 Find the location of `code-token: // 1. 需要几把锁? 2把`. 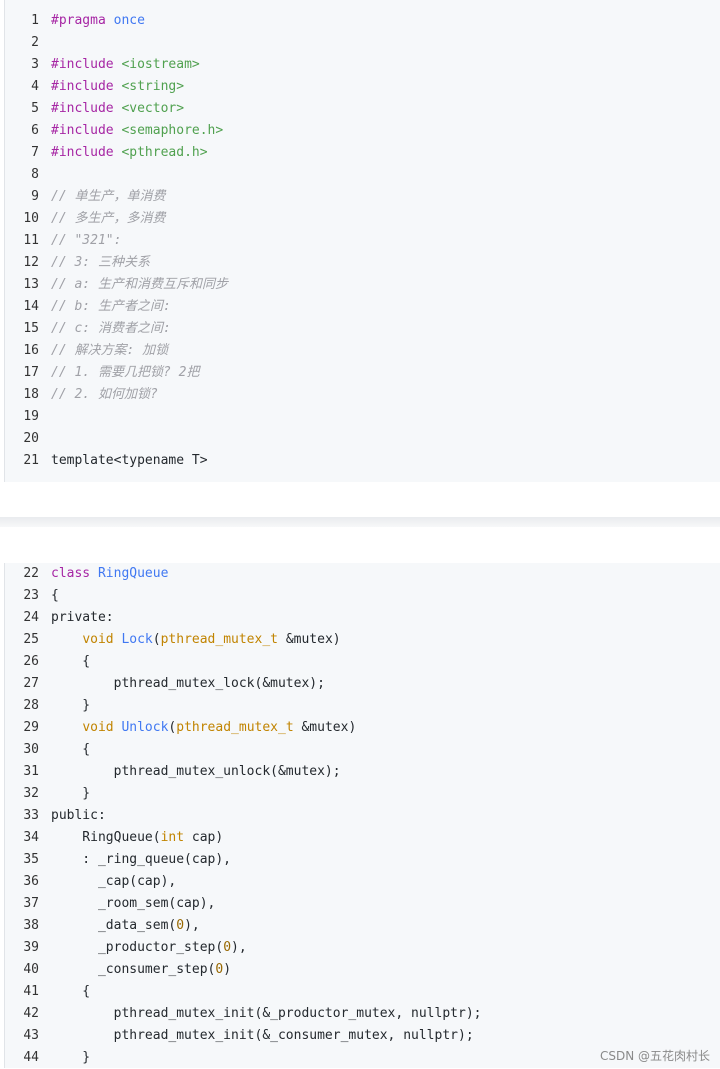

code-token: // 1. 需要几把锁? 2把 is located at coordinates (125, 372).